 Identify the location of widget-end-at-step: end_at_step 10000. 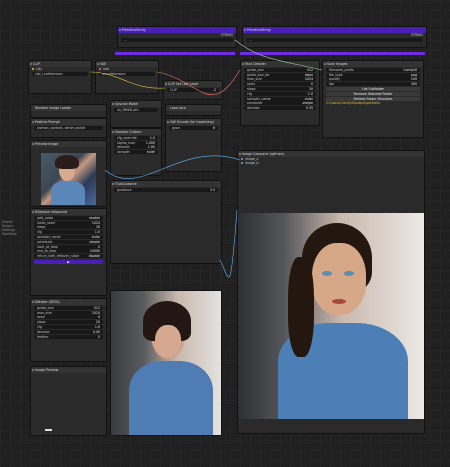
(68, 251).